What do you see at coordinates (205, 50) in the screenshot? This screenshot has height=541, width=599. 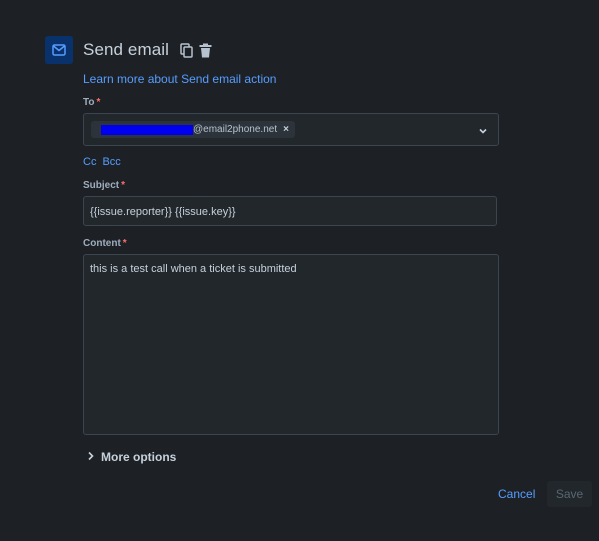 I see `trash-icon` at bounding box center [205, 50].